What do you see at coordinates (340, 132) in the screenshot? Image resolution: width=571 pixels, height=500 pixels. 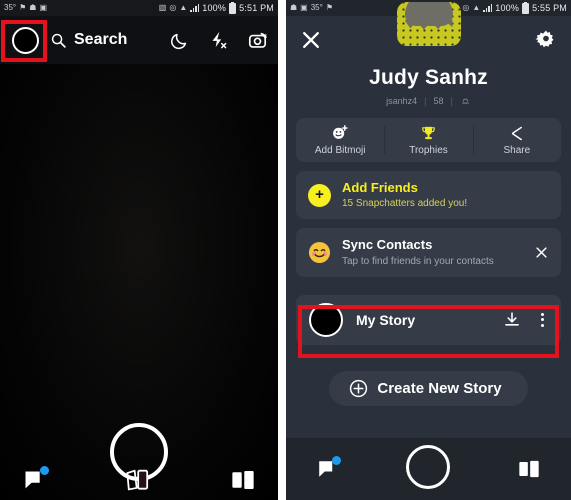 I see `add-bitmoji-icon` at bounding box center [340, 132].